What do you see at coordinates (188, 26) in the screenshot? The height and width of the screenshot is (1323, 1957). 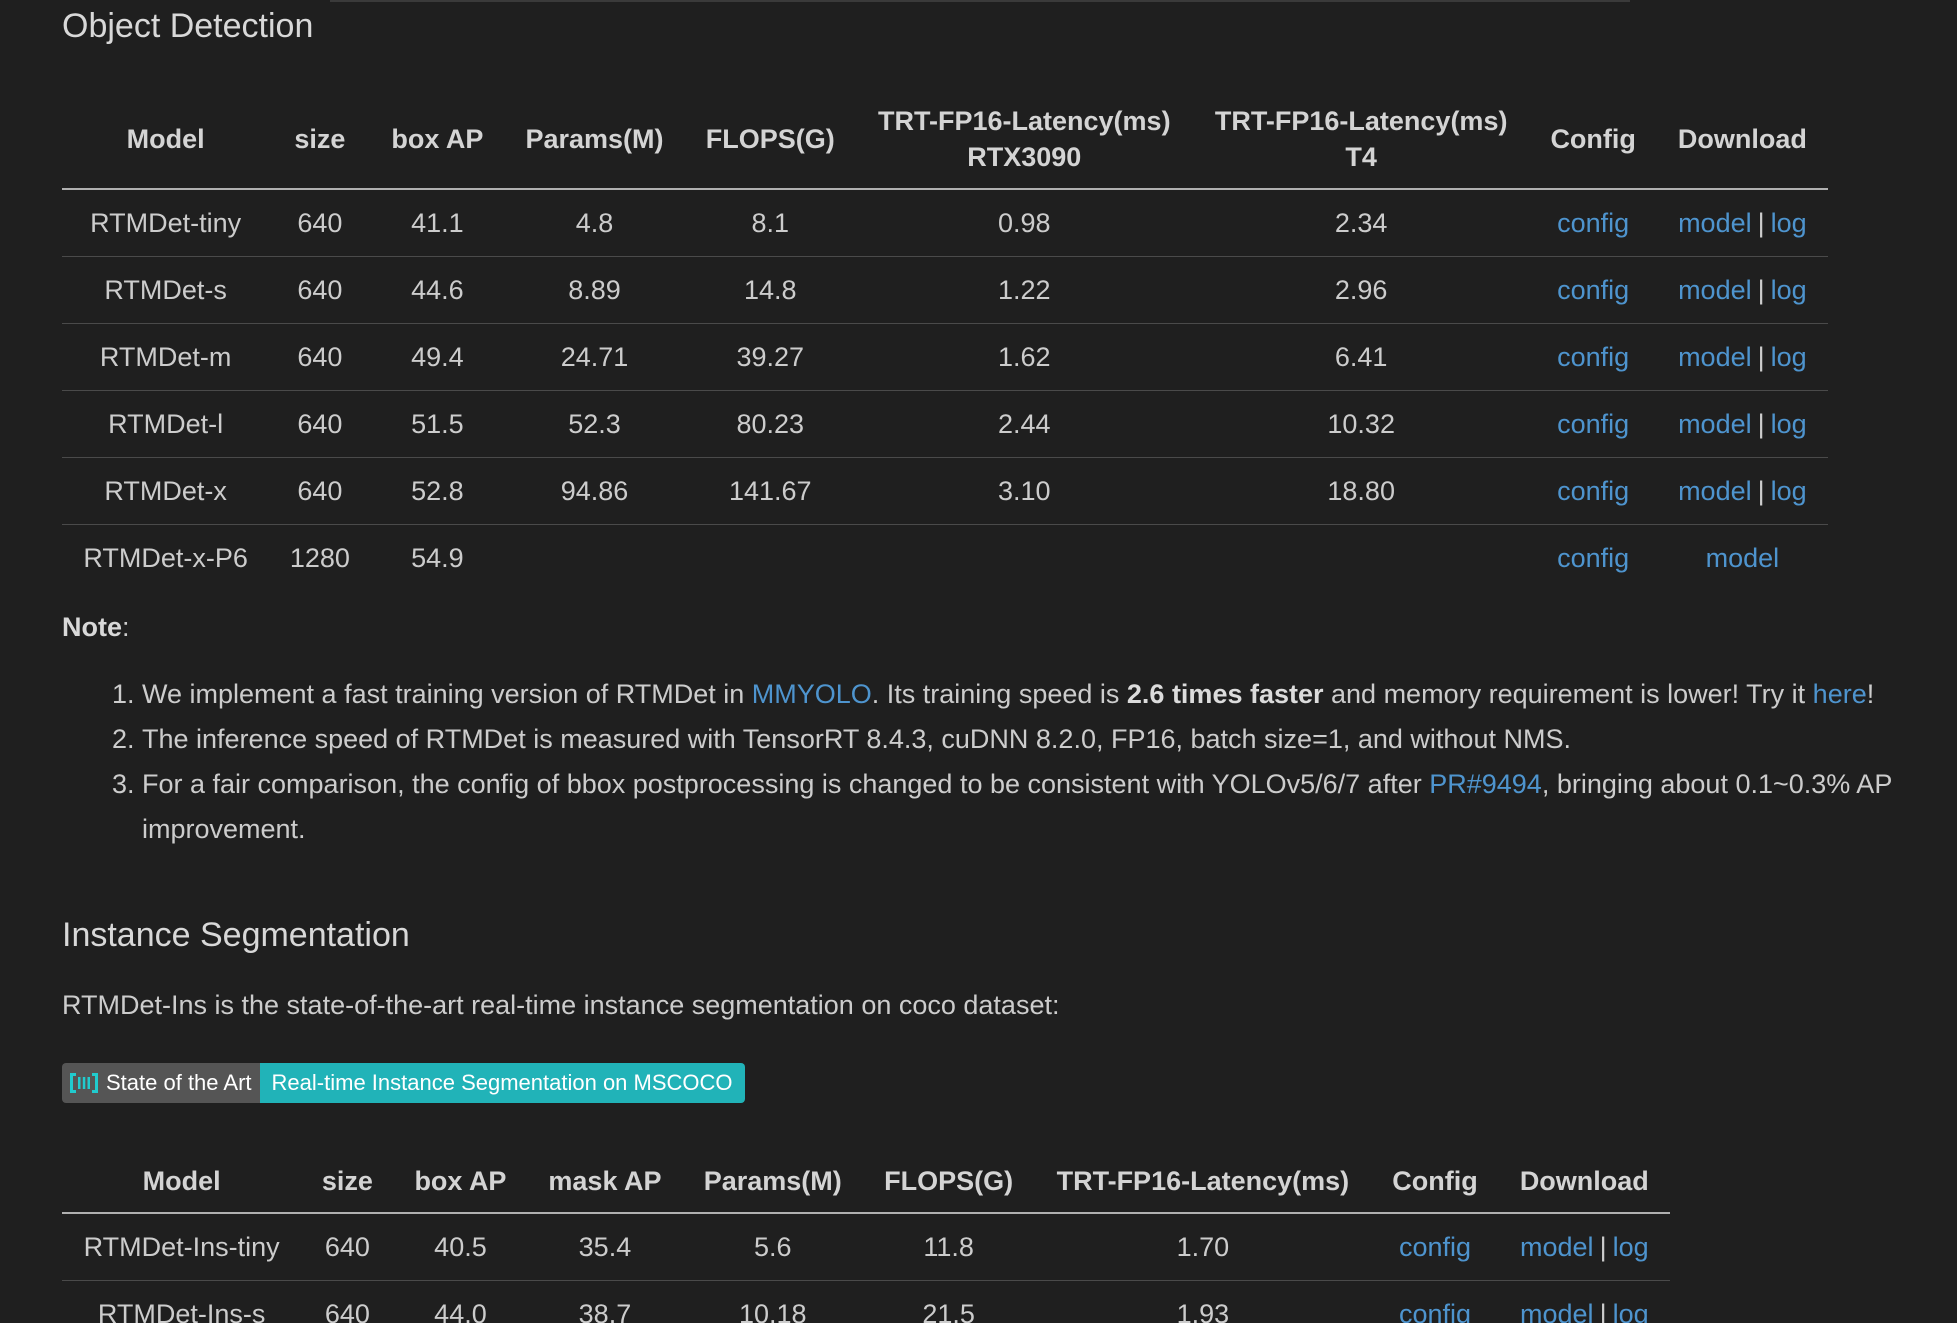 I see `object-detection-heading: Object Detection` at bounding box center [188, 26].